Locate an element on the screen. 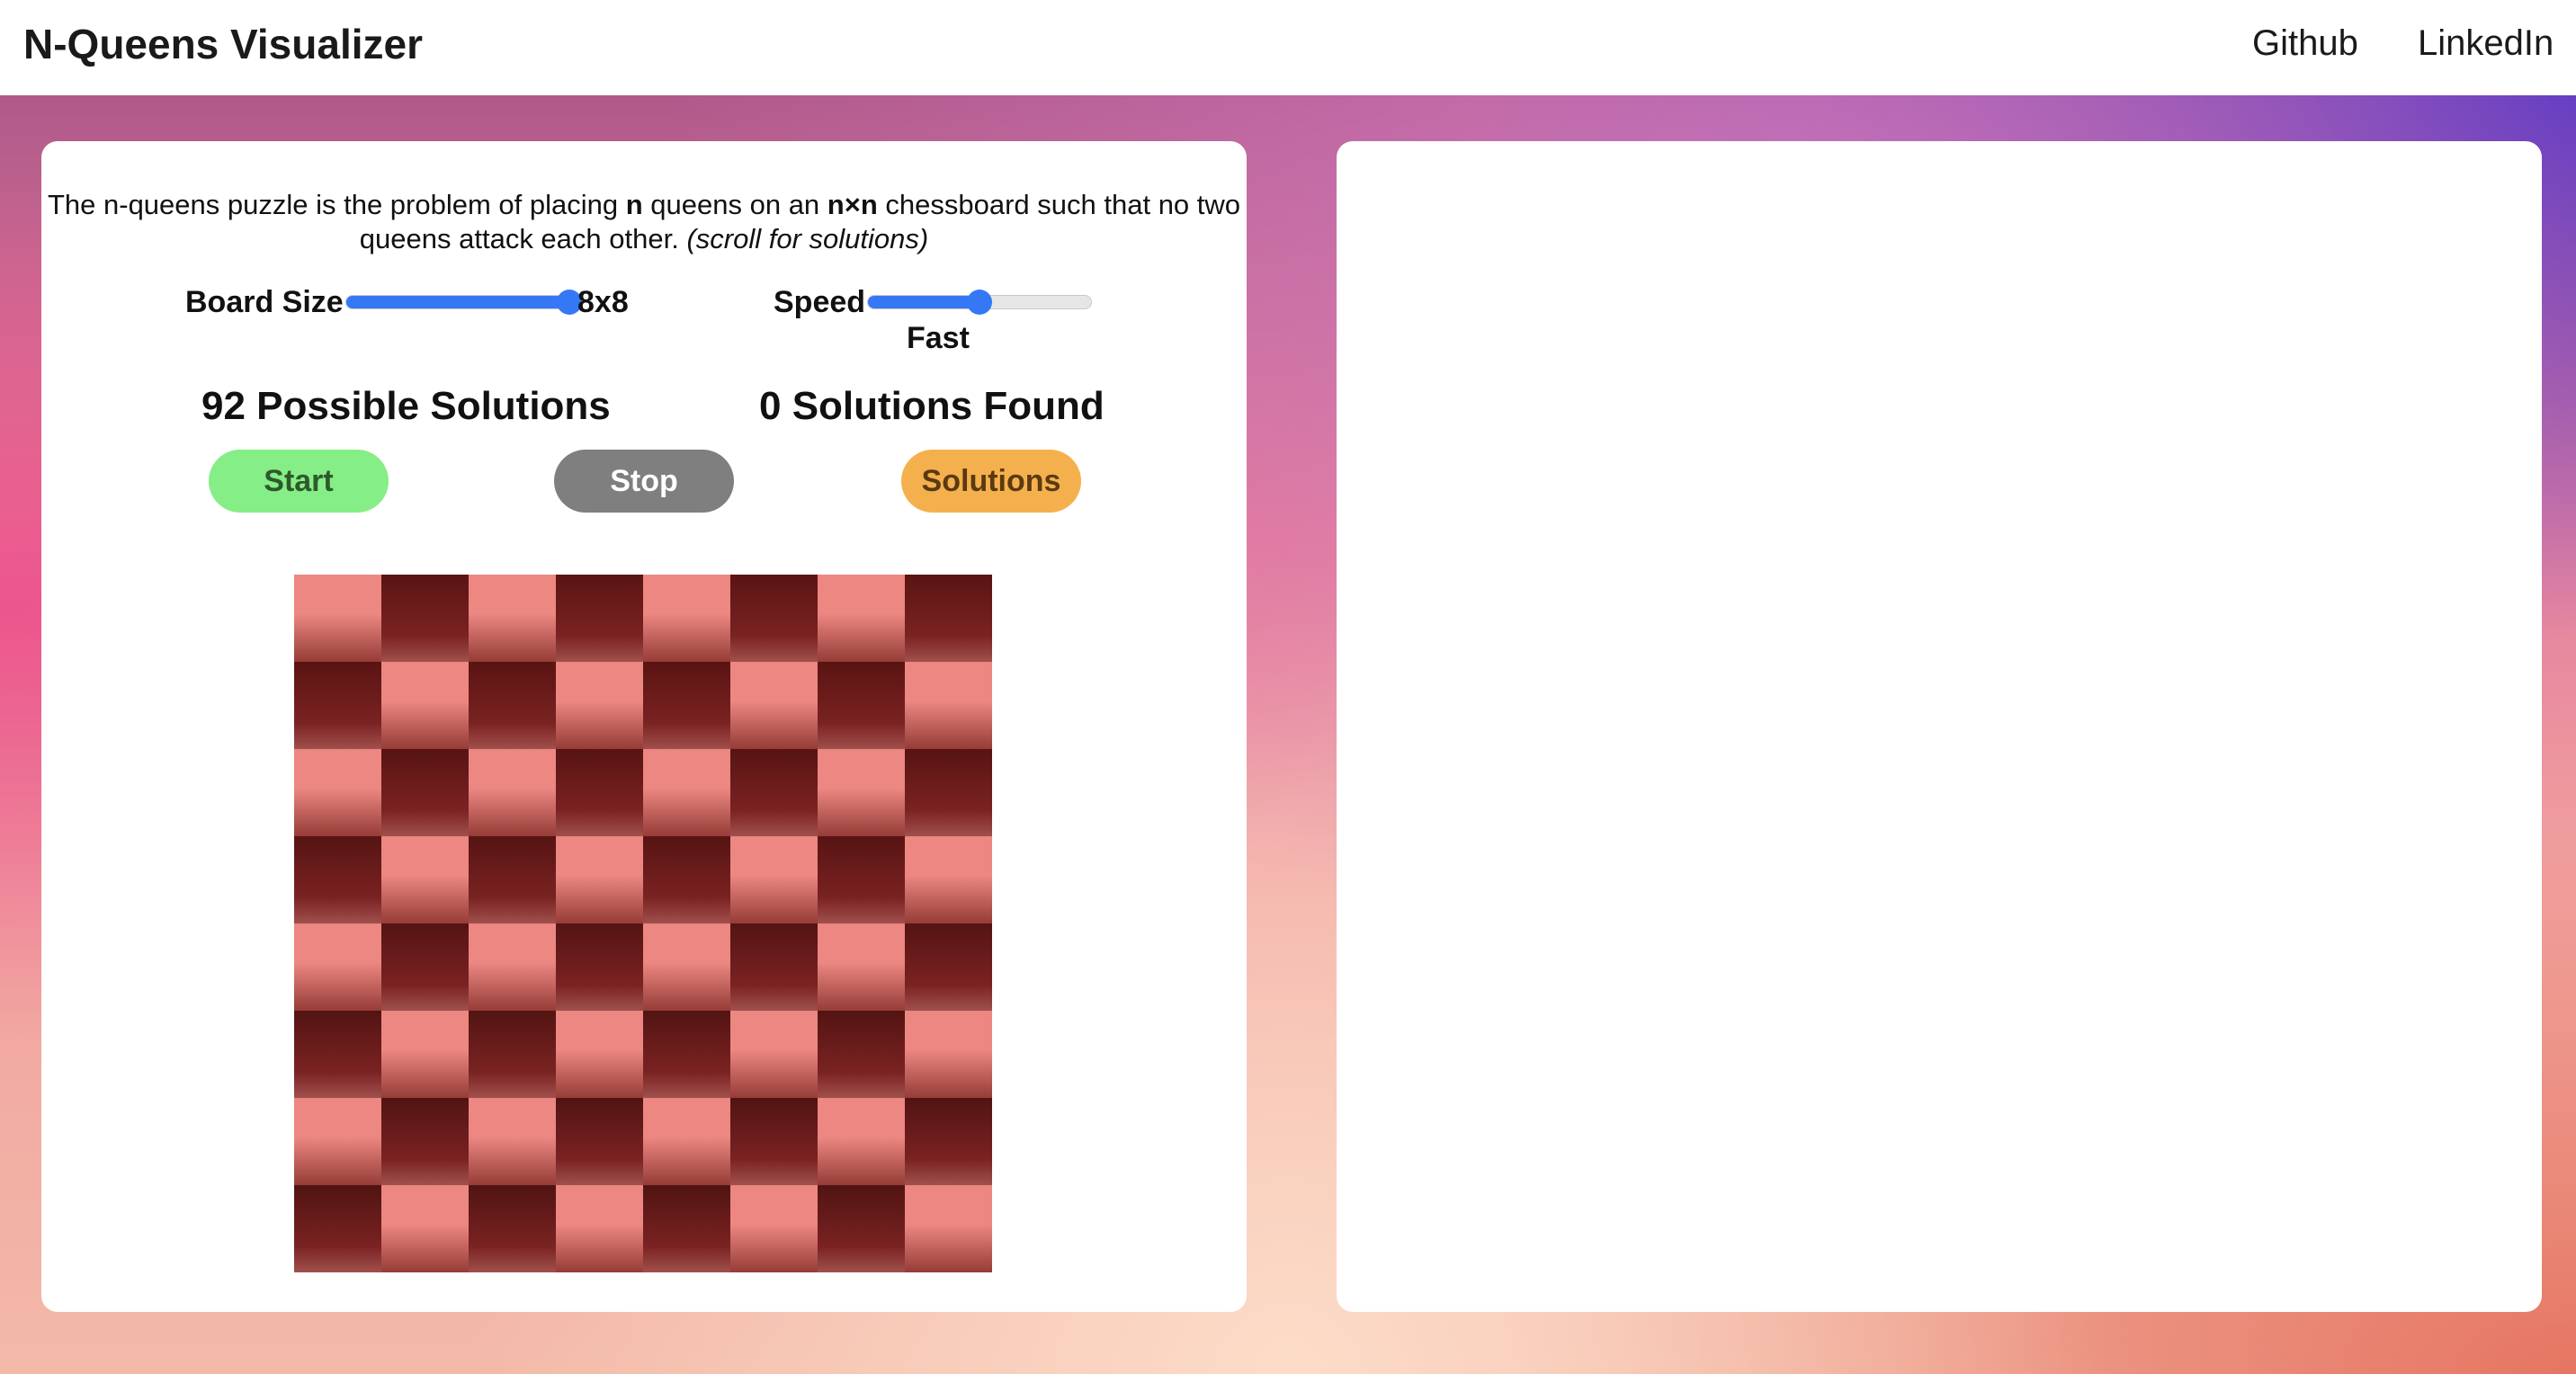 The width and height of the screenshot is (2576, 1374). board-size-slider is located at coordinates (464, 302).